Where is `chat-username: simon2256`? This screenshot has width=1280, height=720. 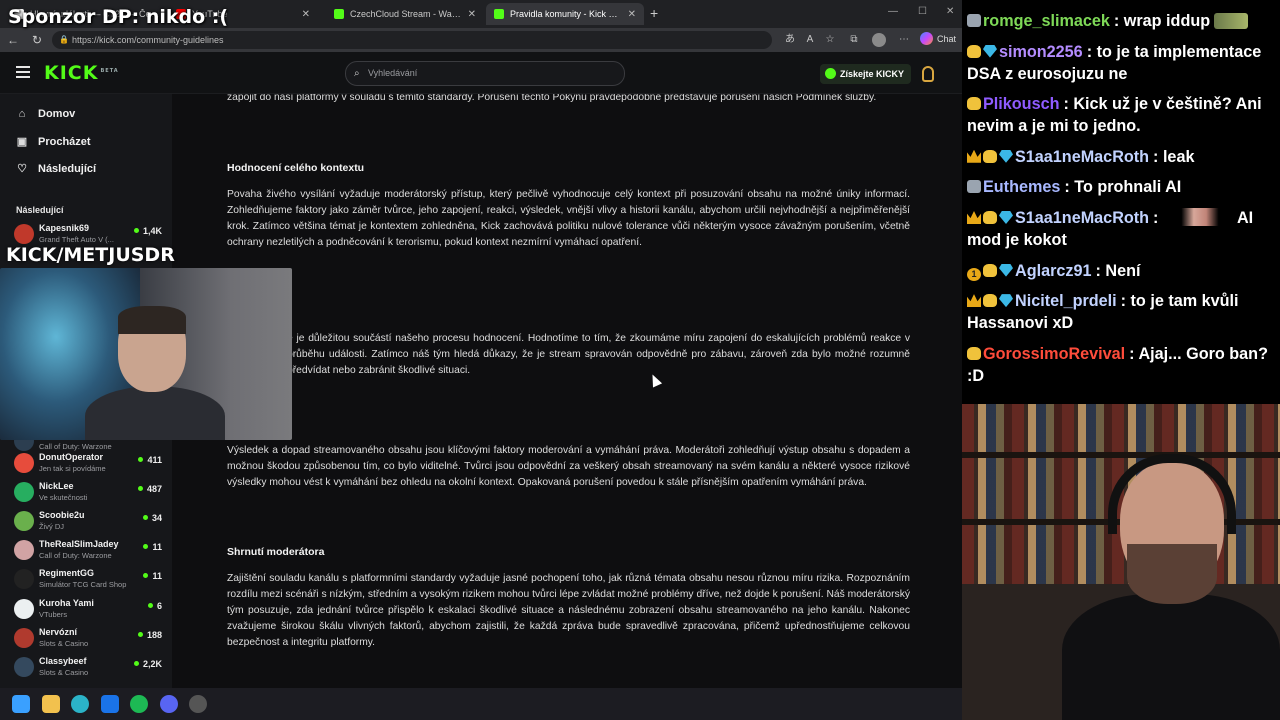 chat-username: simon2256 is located at coordinates (1041, 52).